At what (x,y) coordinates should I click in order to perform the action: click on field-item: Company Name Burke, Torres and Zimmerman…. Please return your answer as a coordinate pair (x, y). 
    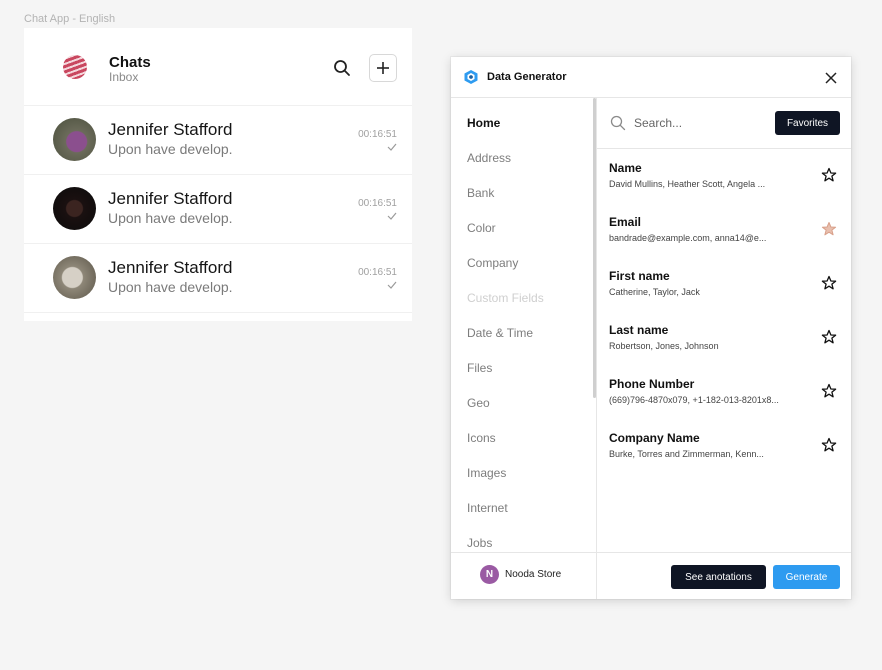
    Looking at the image, I should click on (724, 446).